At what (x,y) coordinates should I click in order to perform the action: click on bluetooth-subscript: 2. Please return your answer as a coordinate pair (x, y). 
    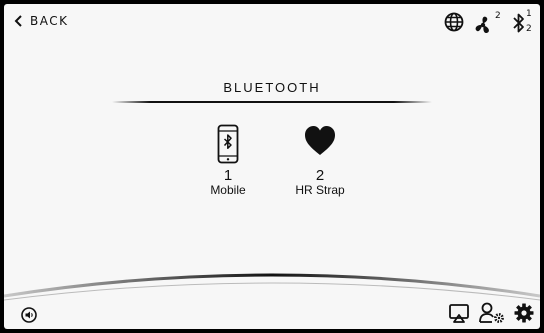
    Looking at the image, I should click on (529, 29).